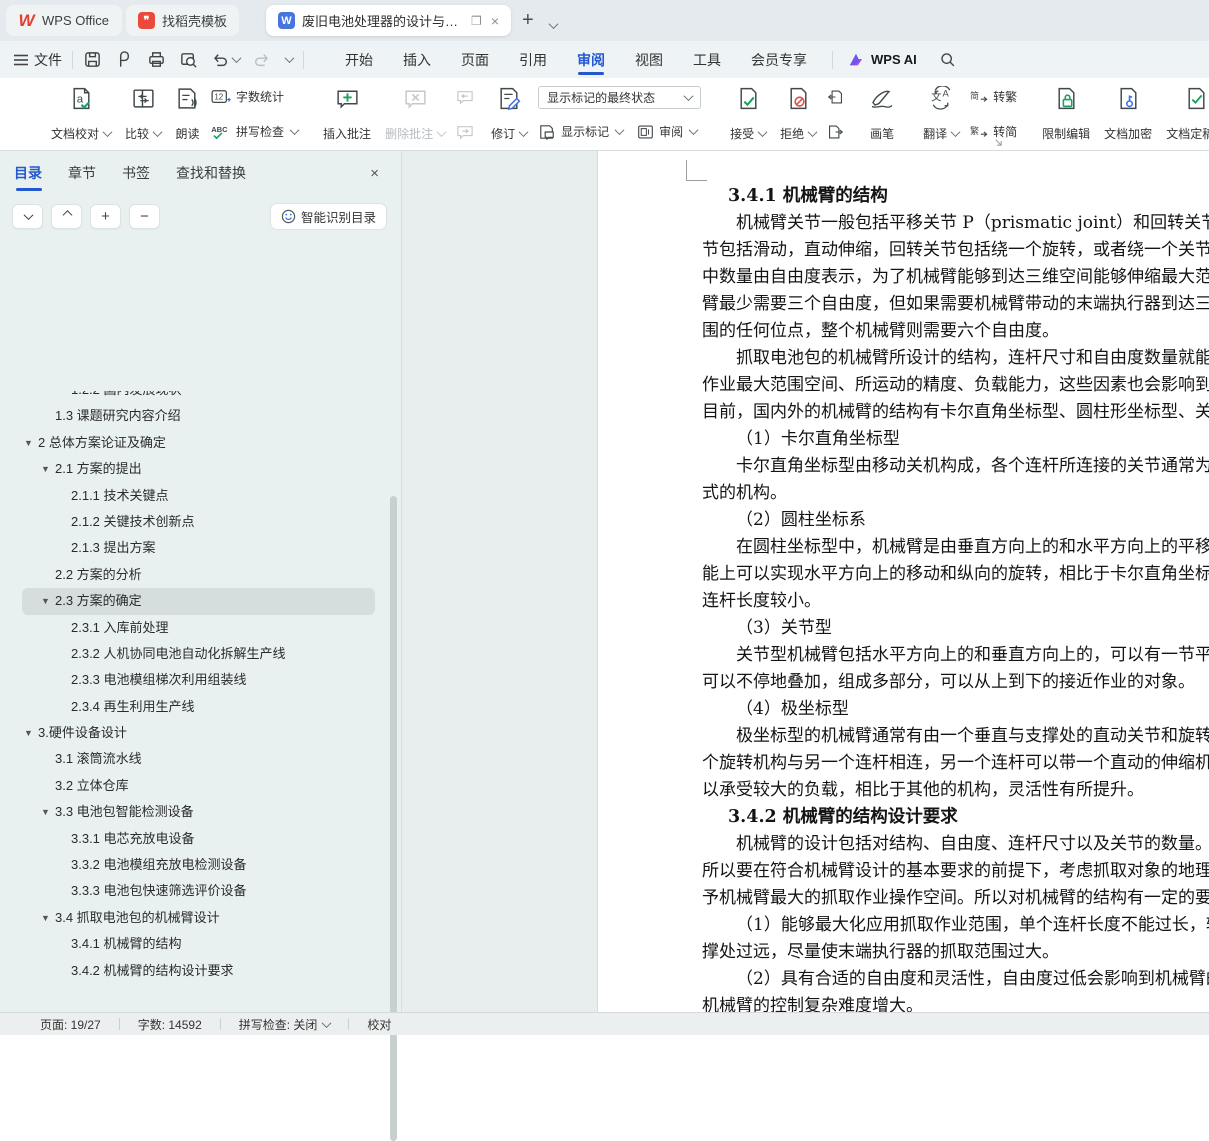 Image resolution: width=1209 pixels, height=1141 pixels. Describe the element at coordinates (388, 20) in the screenshot. I see `tab-document: W 废旧电池处理器的设计与研究 ❐ ×` at that location.